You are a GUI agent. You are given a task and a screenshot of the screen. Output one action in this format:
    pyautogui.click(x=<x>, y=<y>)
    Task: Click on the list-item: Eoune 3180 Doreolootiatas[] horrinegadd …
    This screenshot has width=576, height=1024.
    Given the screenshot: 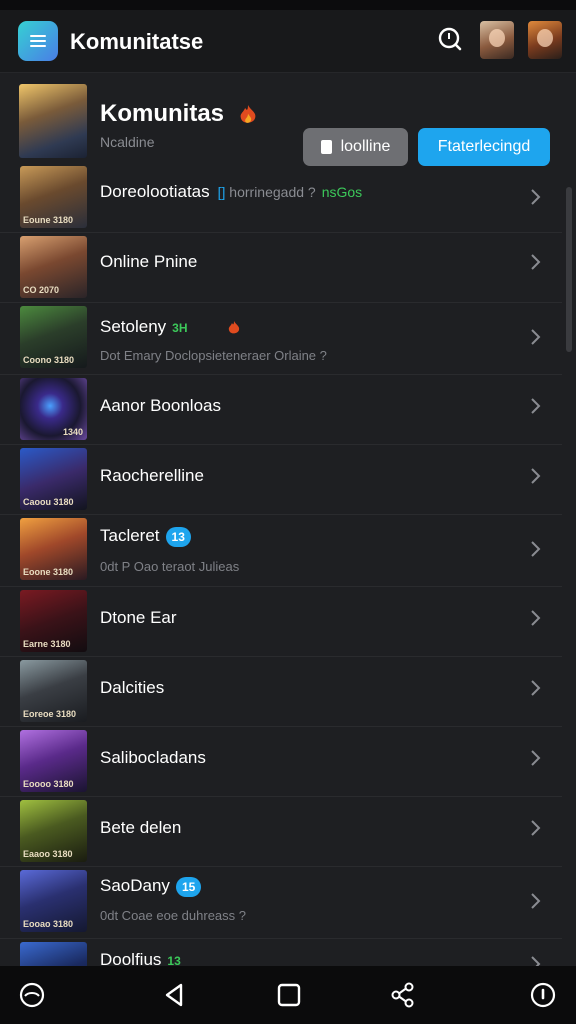 What is the action you would take?
    pyautogui.click(x=281, y=197)
    